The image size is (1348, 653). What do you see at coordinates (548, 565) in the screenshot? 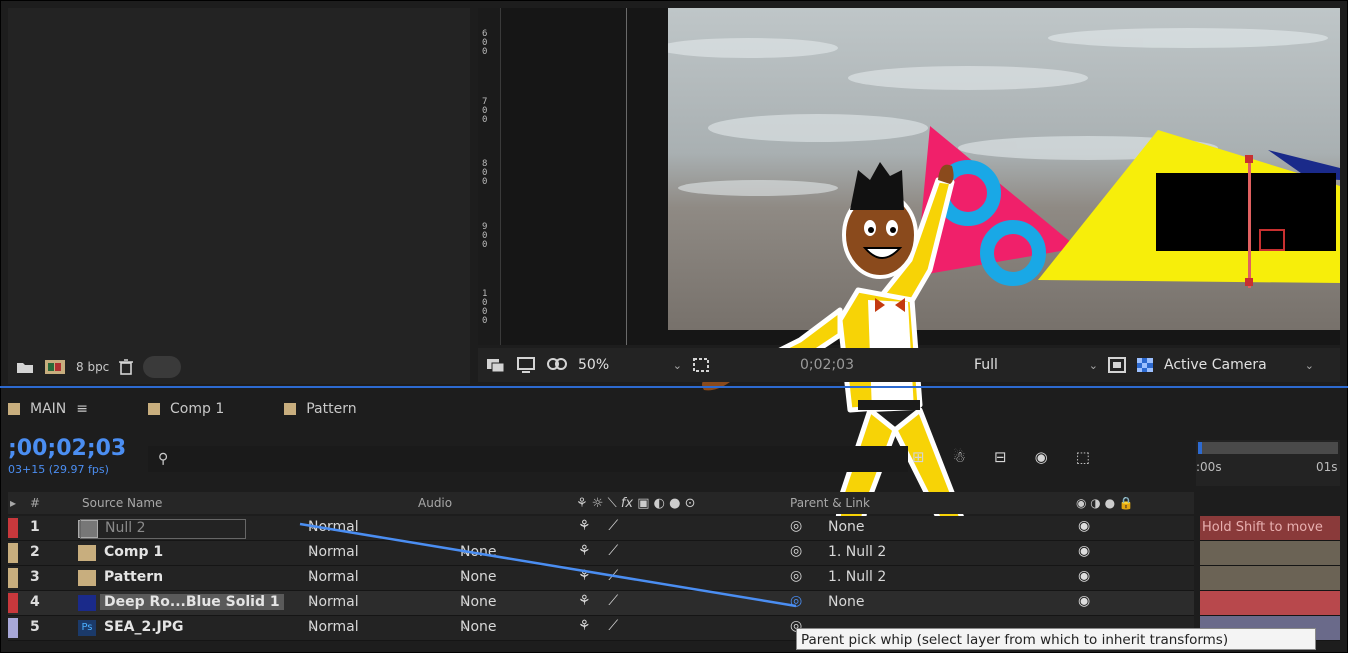
I see `pick-whip-line` at bounding box center [548, 565].